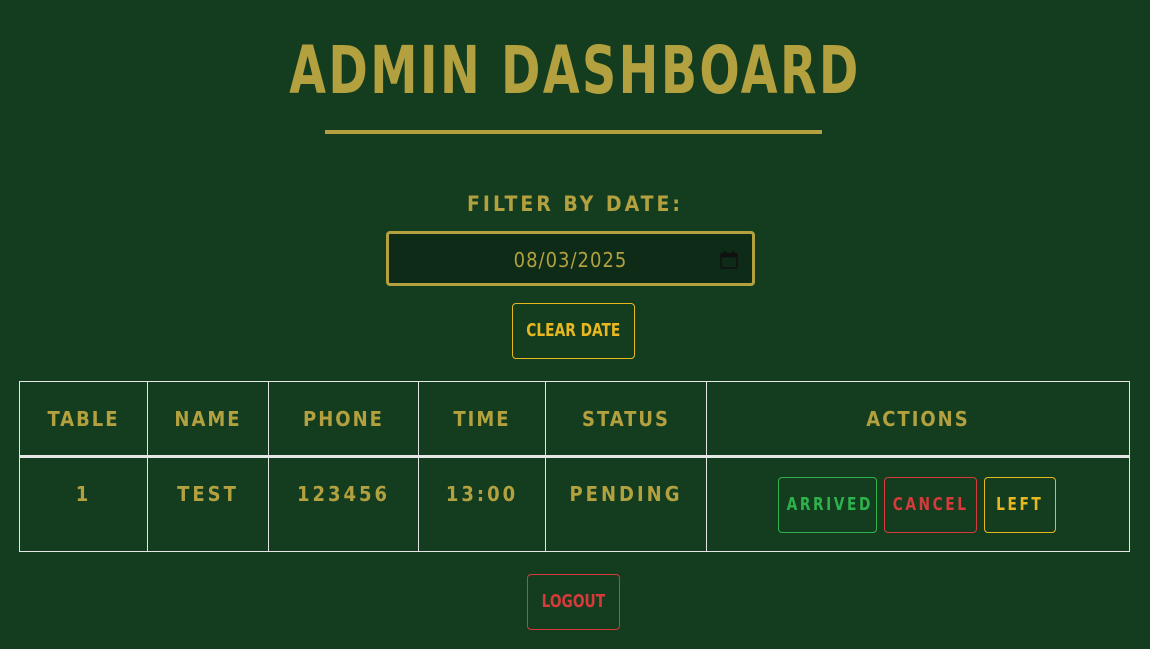 The width and height of the screenshot is (1150, 649). Describe the element at coordinates (208, 494) in the screenshot. I see `cell-name-value: TEST` at that location.